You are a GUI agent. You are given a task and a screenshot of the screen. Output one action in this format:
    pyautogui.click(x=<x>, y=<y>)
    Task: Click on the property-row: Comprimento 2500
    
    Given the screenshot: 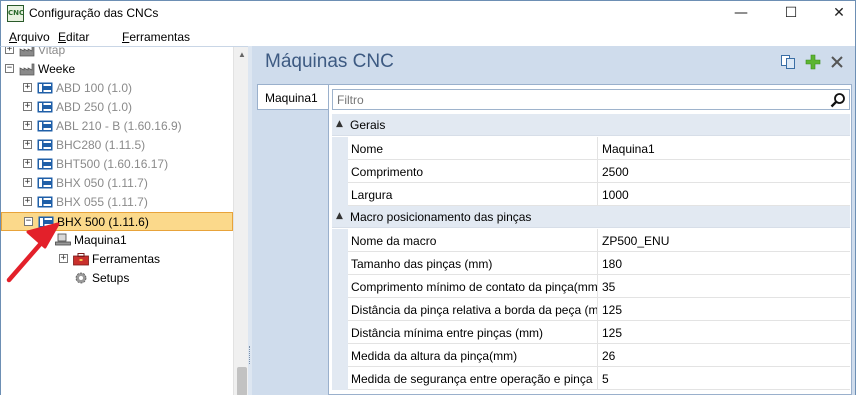 What is the action you would take?
    pyautogui.click(x=591, y=171)
    